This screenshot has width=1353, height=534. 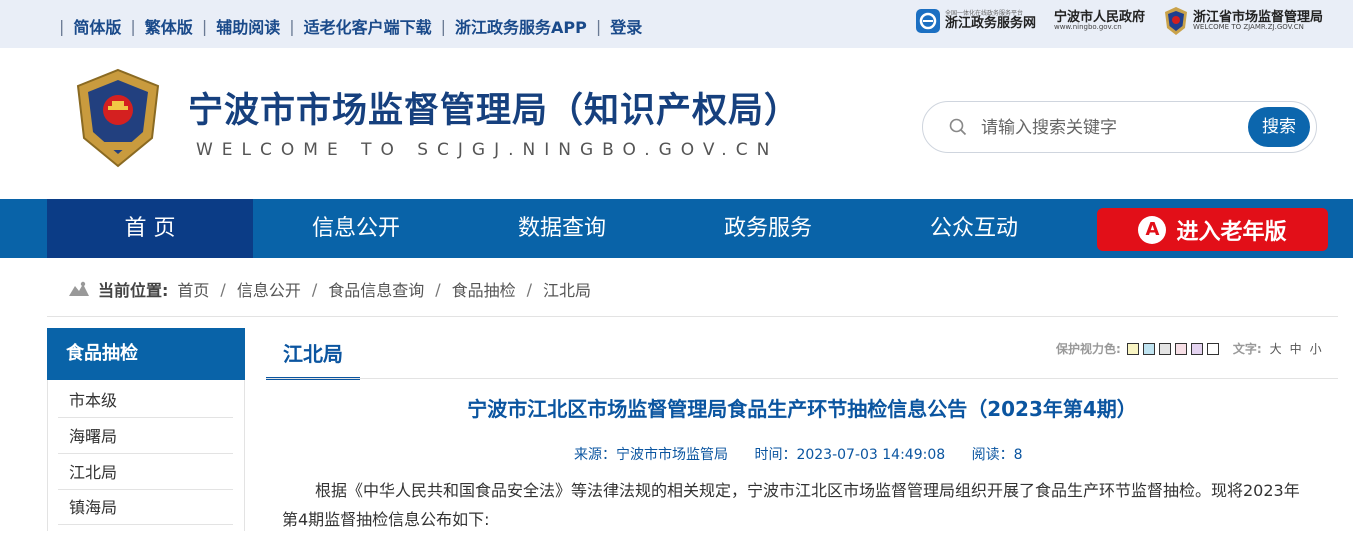 I want to click on article-title: 宁波市江北区市场监督管理局食品生产环节抽检信息公告（2023年第4期）, so click(x=802, y=409).